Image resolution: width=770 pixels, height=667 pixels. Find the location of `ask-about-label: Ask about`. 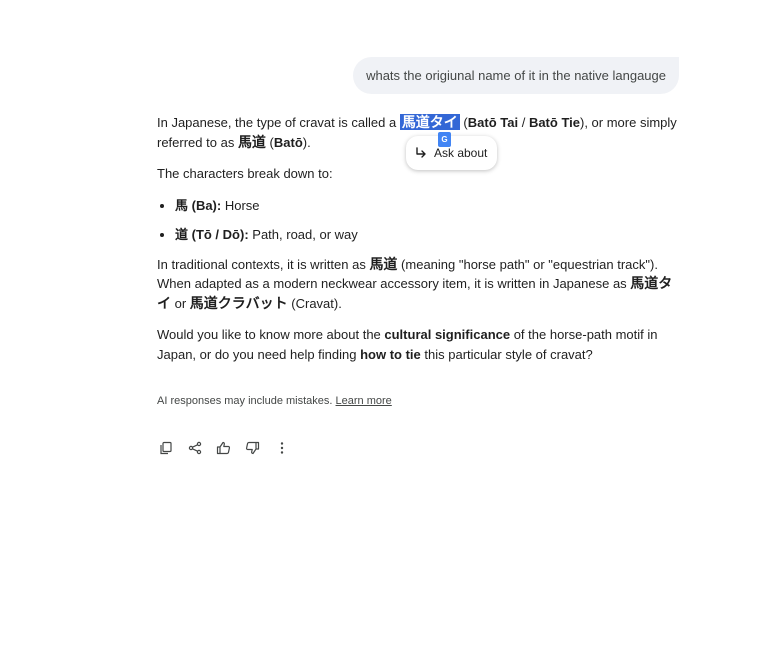

ask-about-label: Ask about is located at coordinates (461, 153).